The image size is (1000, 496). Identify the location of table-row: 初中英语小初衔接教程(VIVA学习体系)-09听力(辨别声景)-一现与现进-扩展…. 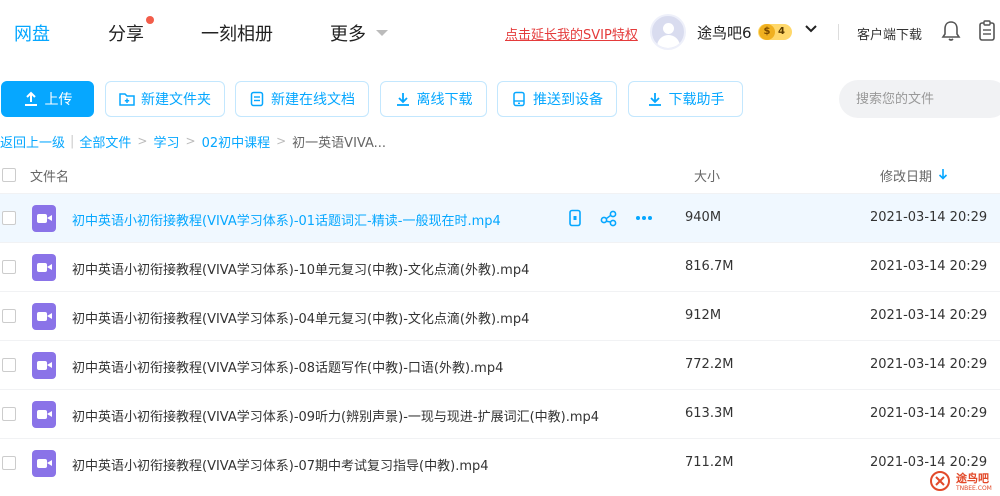
(500, 413).